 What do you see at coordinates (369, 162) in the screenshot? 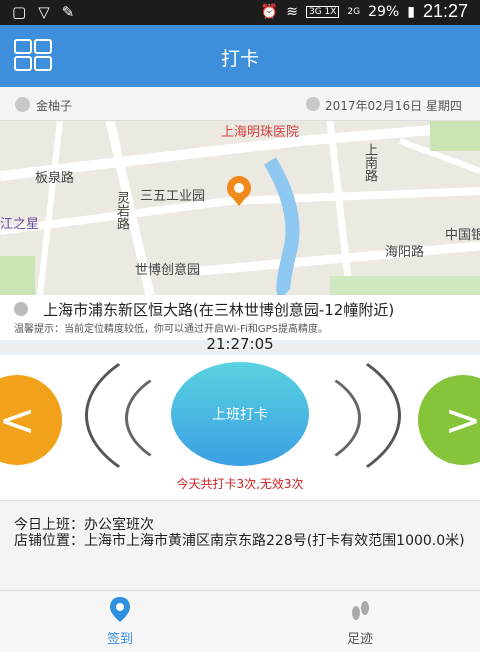
I see `map-label: 上南路` at bounding box center [369, 162].